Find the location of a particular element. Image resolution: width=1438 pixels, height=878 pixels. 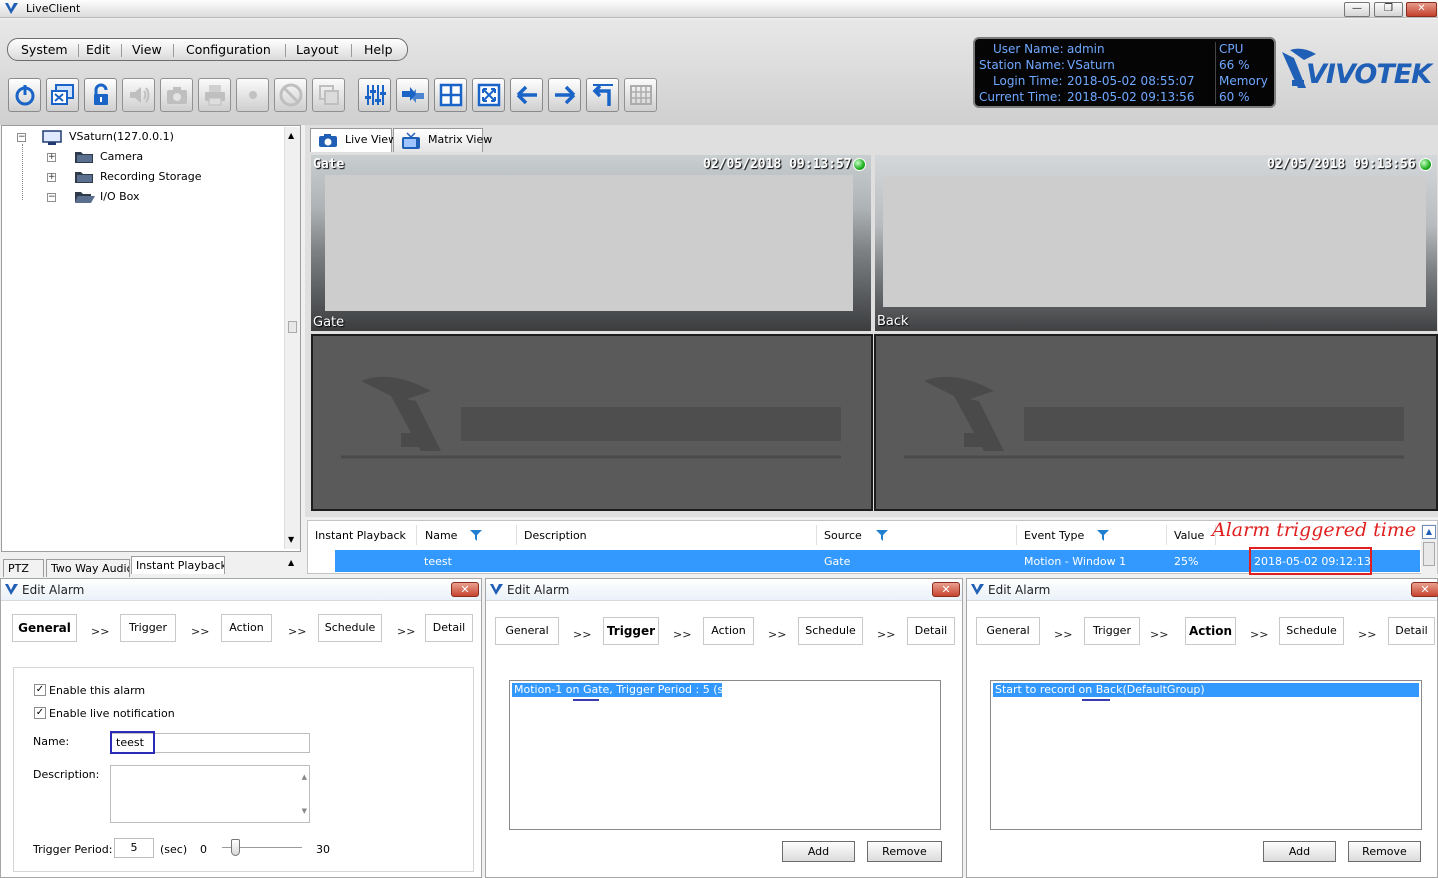

tab-two-way-audio: Two Way Audio is located at coordinates (88, 568).